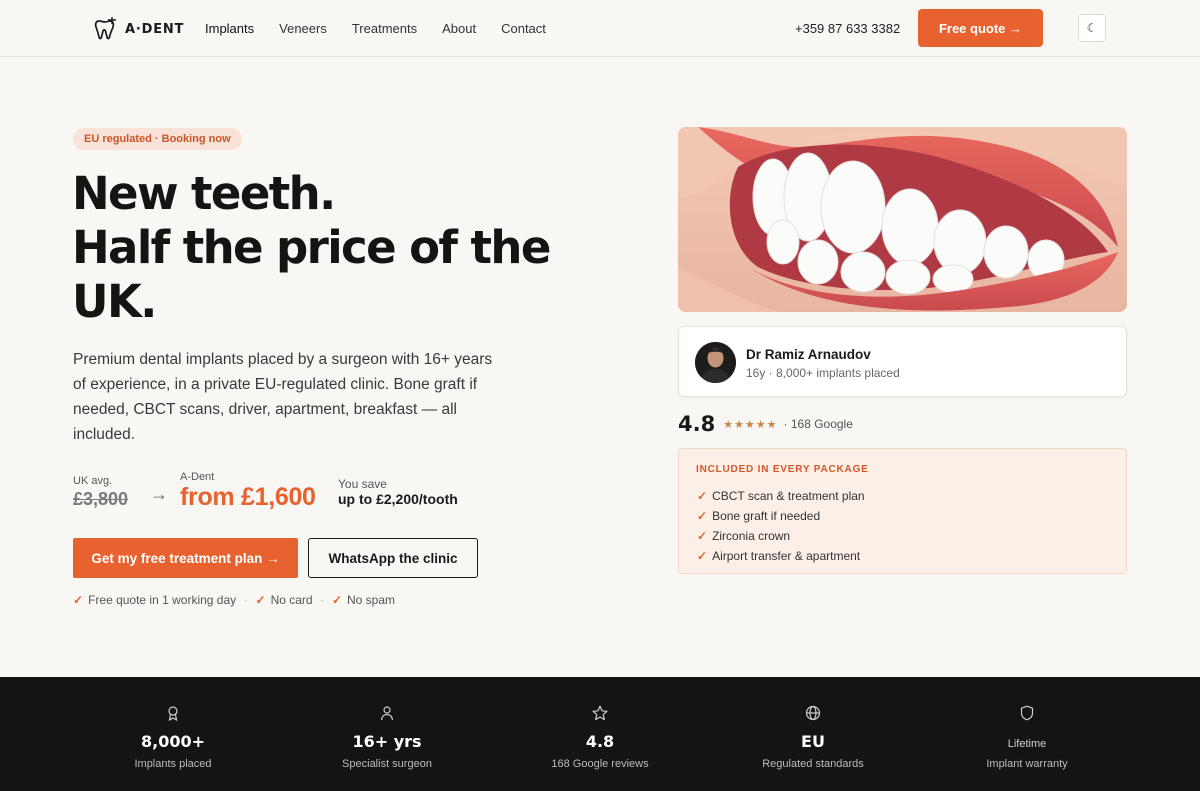 This screenshot has width=1200, height=791. I want to click on rating-summary: 4.8 ★★★★★ · 168 Google, so click(765, 424).